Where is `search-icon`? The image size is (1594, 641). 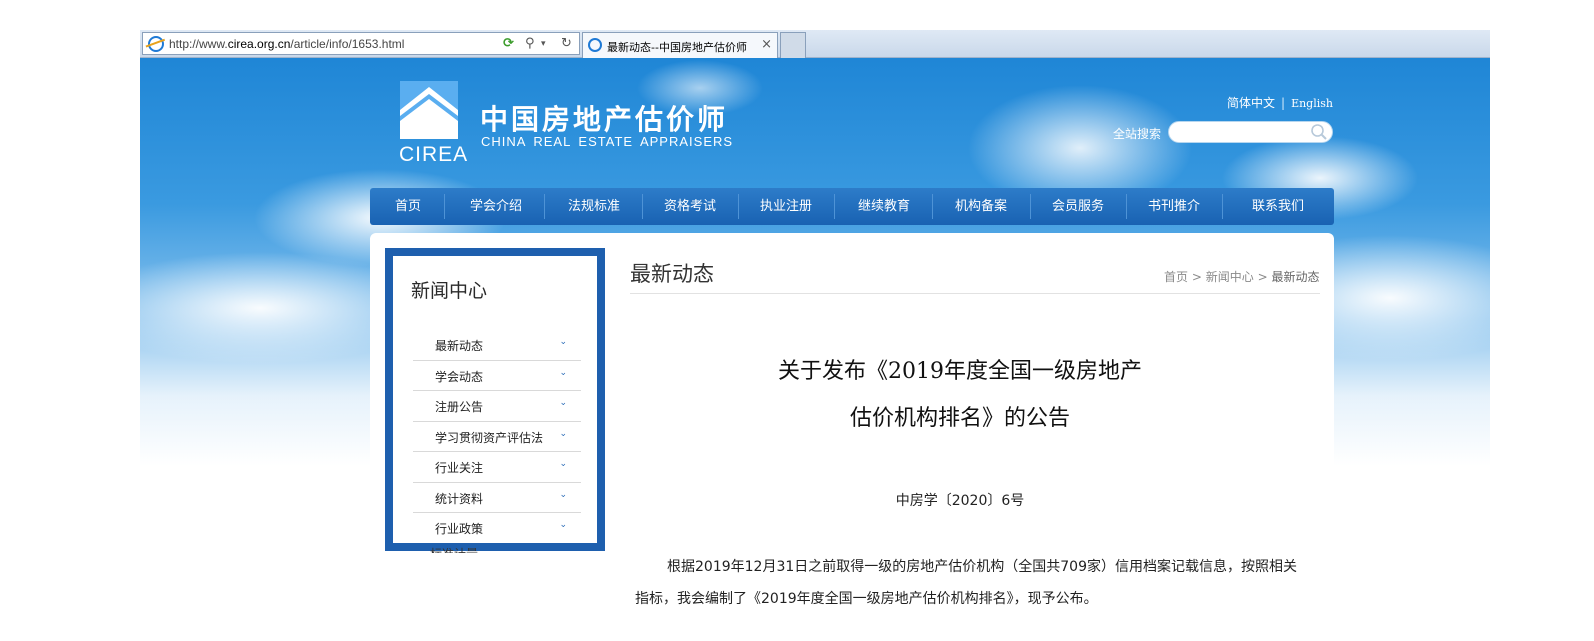
search-icon is located at coordinates (1319, 132).